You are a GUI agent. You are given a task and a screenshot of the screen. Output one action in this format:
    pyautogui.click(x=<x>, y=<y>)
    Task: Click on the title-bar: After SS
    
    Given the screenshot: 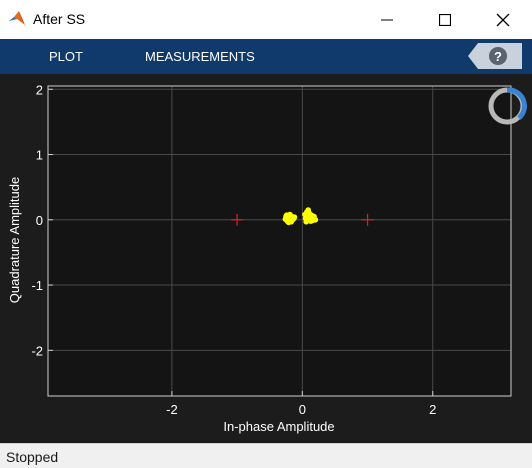 What is the action you would take?
    pyautogui.click(x=266, y=19)
    